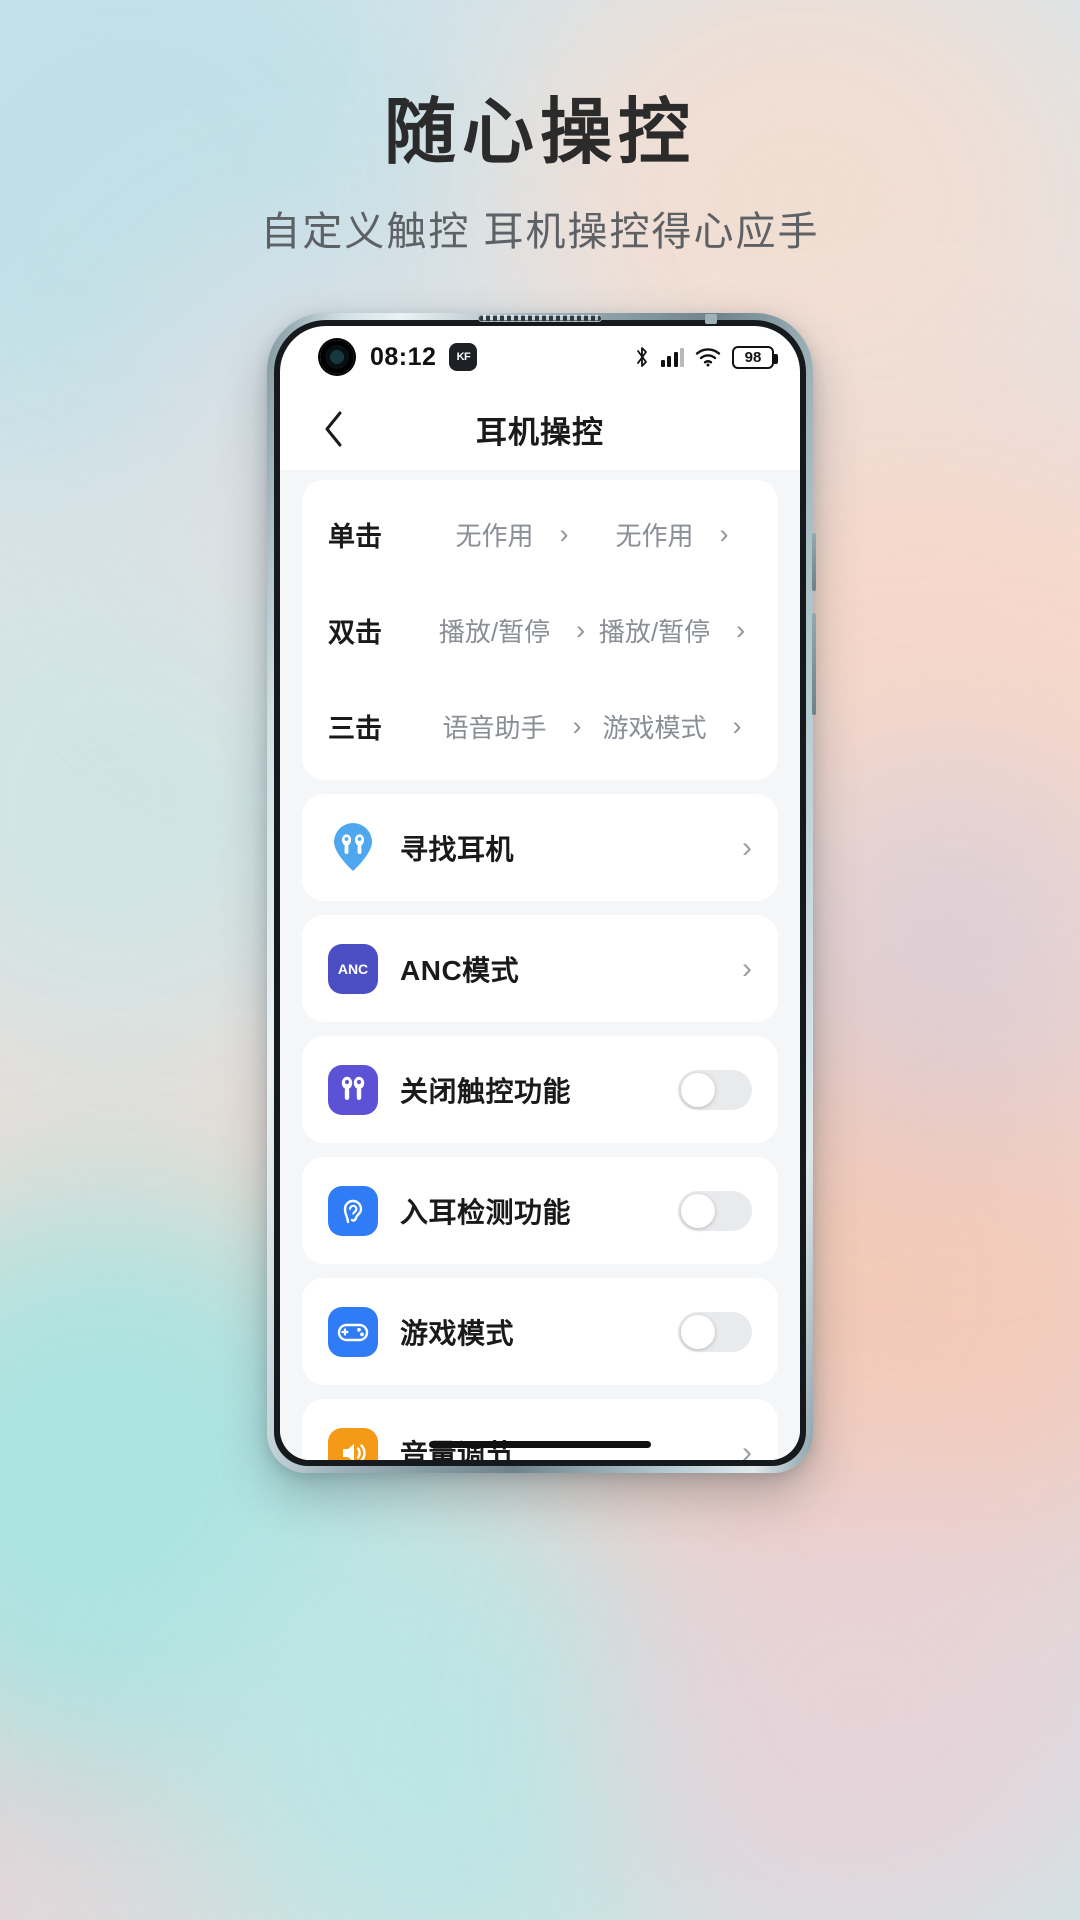 The height and width of the screenshot is (1920, 1080). I want to click on table-row: 双击 播放/暂停 › 播放/暂停 ›, so click(540, 630).